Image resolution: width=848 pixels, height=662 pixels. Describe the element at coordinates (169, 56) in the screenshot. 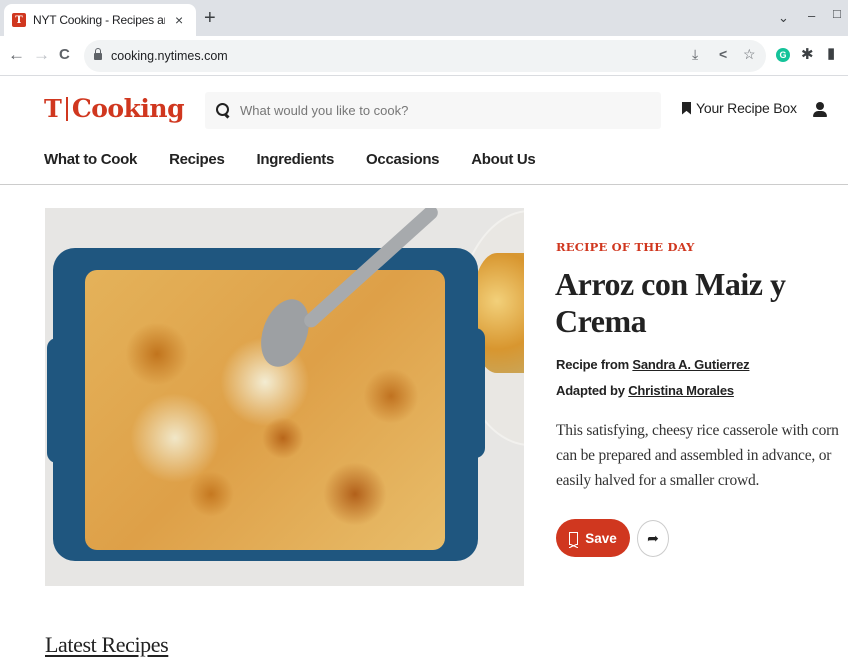

I see `url-text: cooking.nytimes.com` at that location.